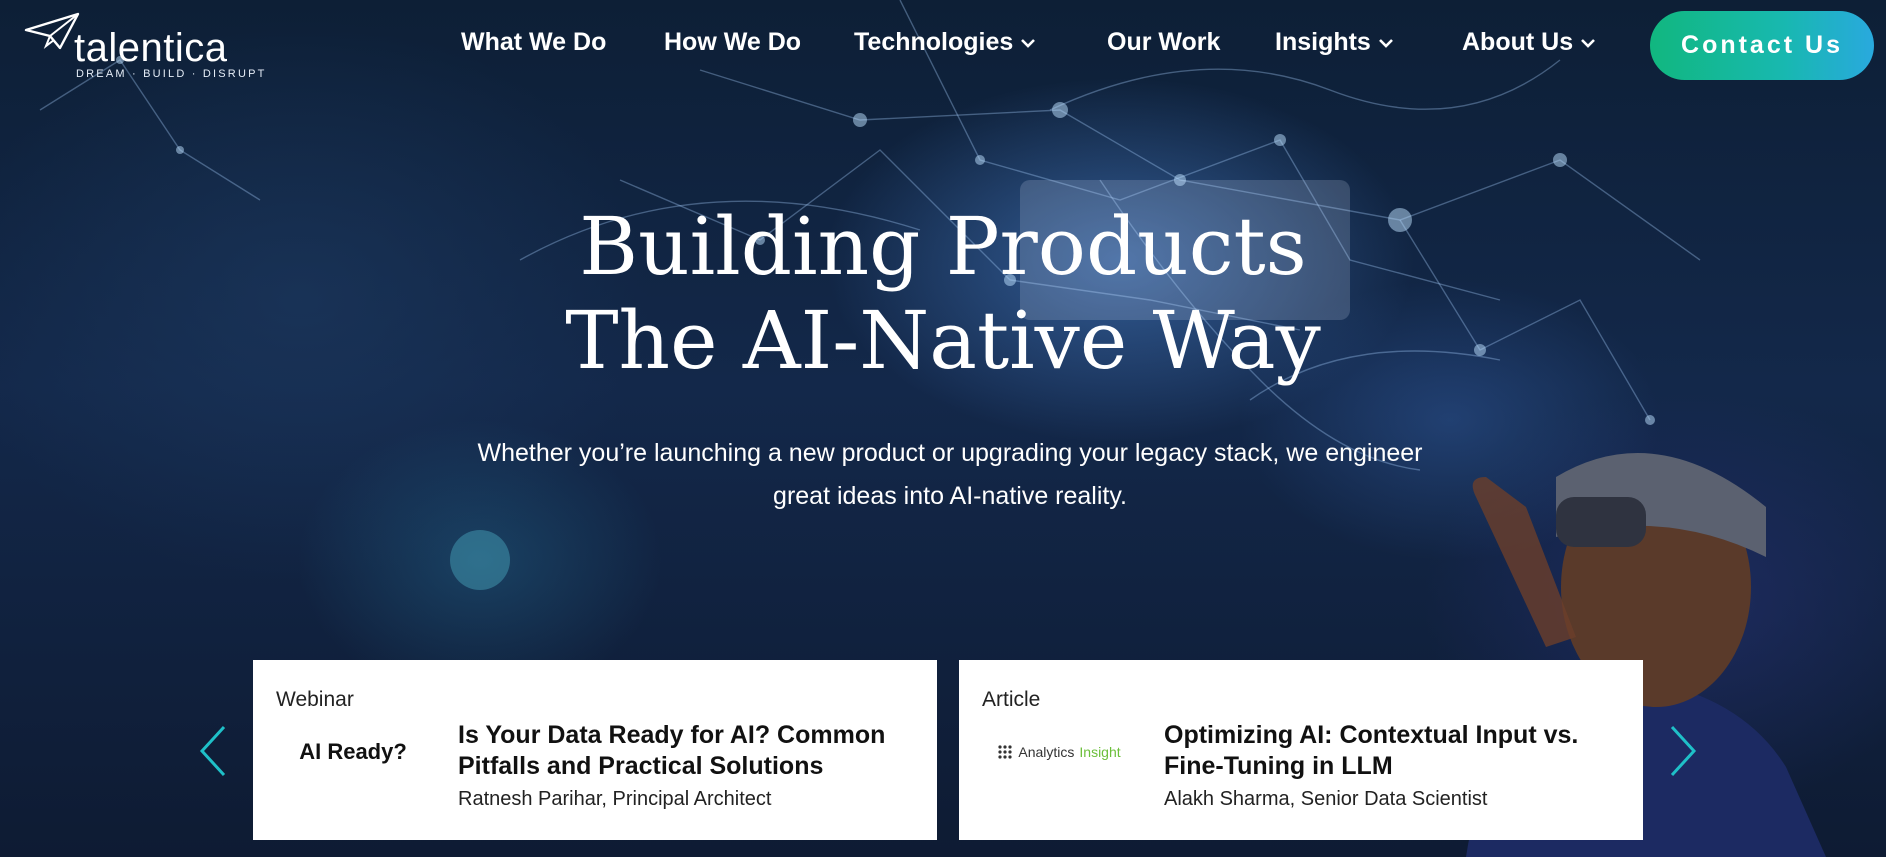 This screenshot has width=1886, height=857. What do you see at coordinates (1323, 42) in the screenshot?
I see `nav-item-label: Insights` at bounding box center [1323, 42].